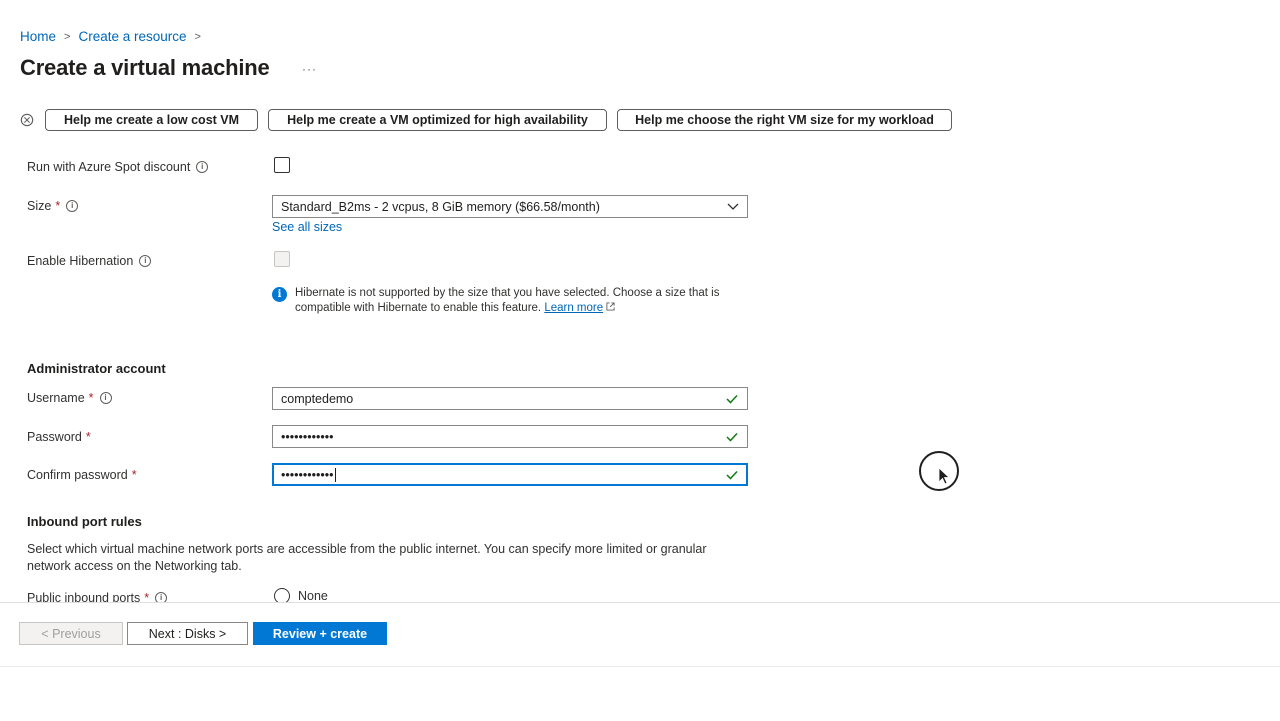 This screenshot has height=721, width=1280. Describe the element at coordinates (320, 633) in the screenshot. I see `review-create-button: Review + create` at that location.